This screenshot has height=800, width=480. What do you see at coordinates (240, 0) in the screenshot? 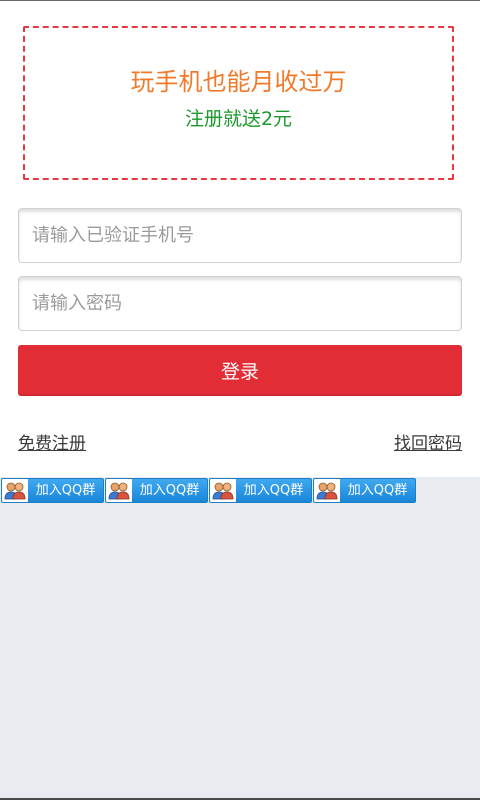
I see `status-divider` at bounding box center [240, 0].